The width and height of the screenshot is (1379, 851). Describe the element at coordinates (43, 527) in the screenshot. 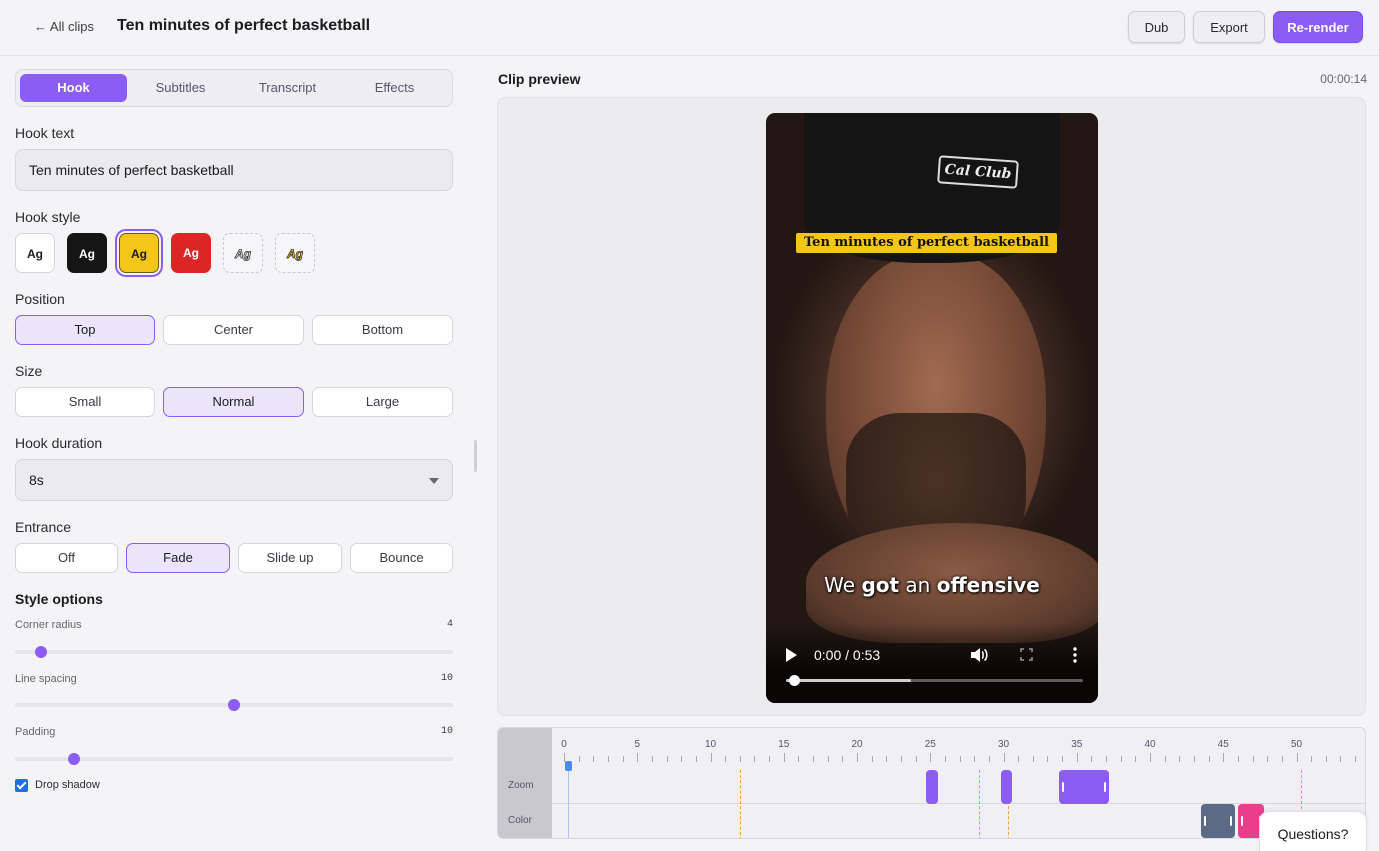

I see `entrance-label: Entrance` at that location.